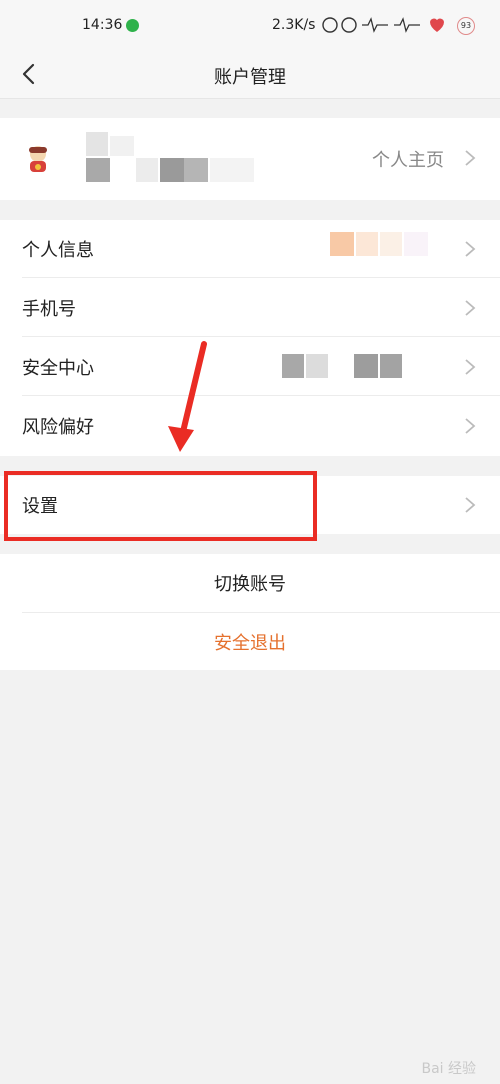 This screenshot has width=500, height=1084. Describe the element at coordinates (58, 368) in the screenshot. I see `menu-item-label: 安全中心` at that location.